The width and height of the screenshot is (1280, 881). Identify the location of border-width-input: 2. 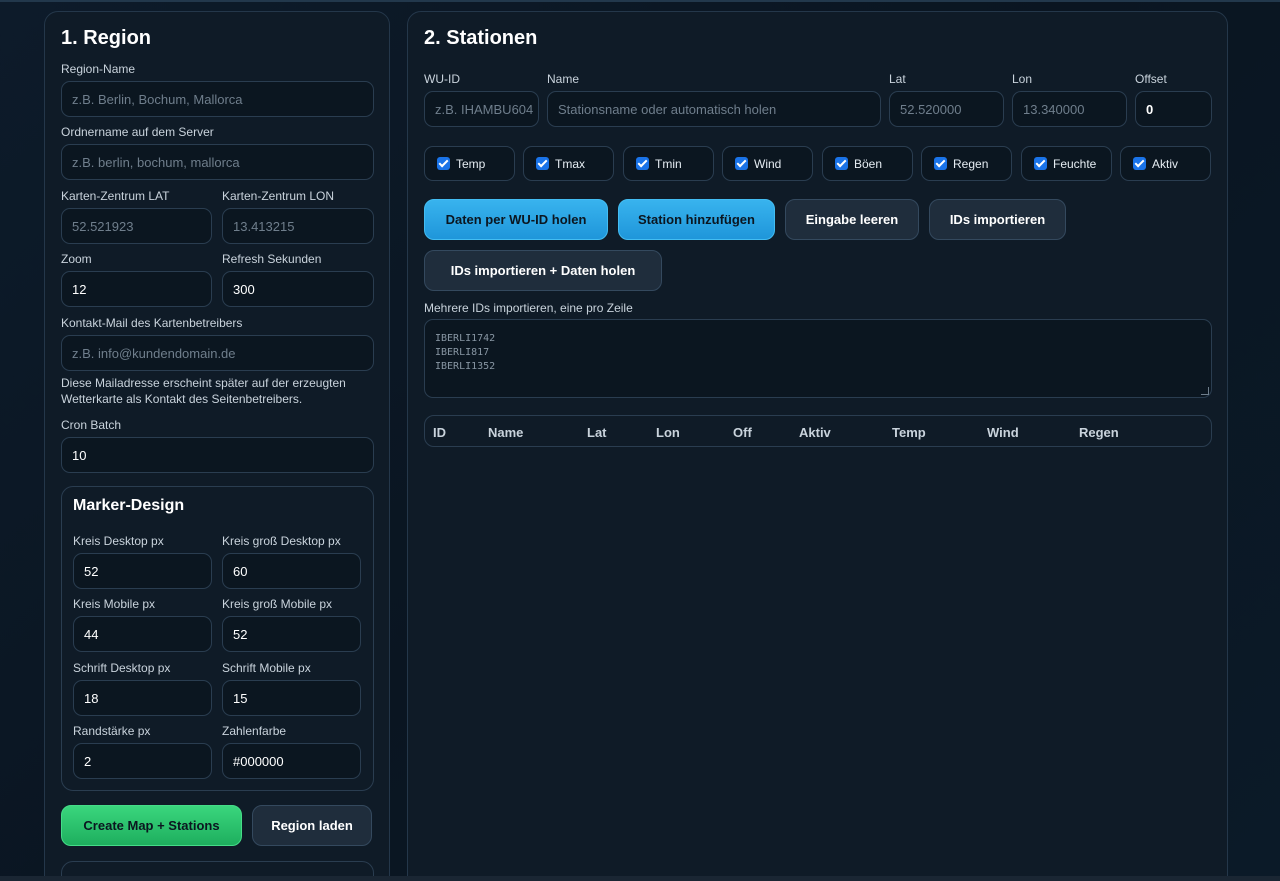
(142, 761).